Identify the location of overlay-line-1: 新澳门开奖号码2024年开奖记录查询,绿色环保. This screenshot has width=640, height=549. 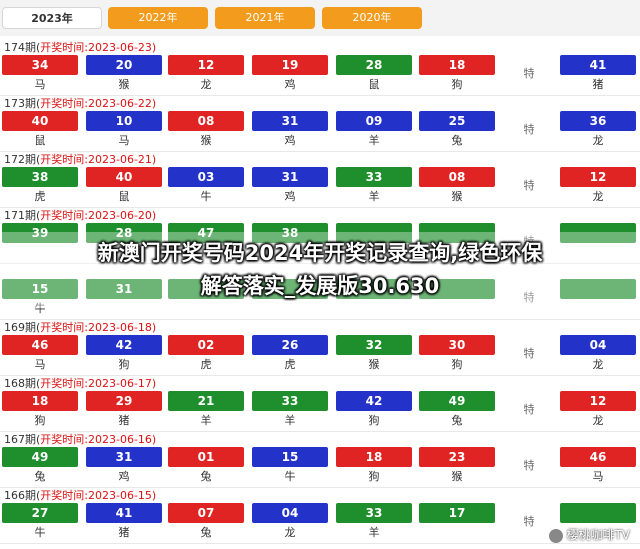
(320, 253).